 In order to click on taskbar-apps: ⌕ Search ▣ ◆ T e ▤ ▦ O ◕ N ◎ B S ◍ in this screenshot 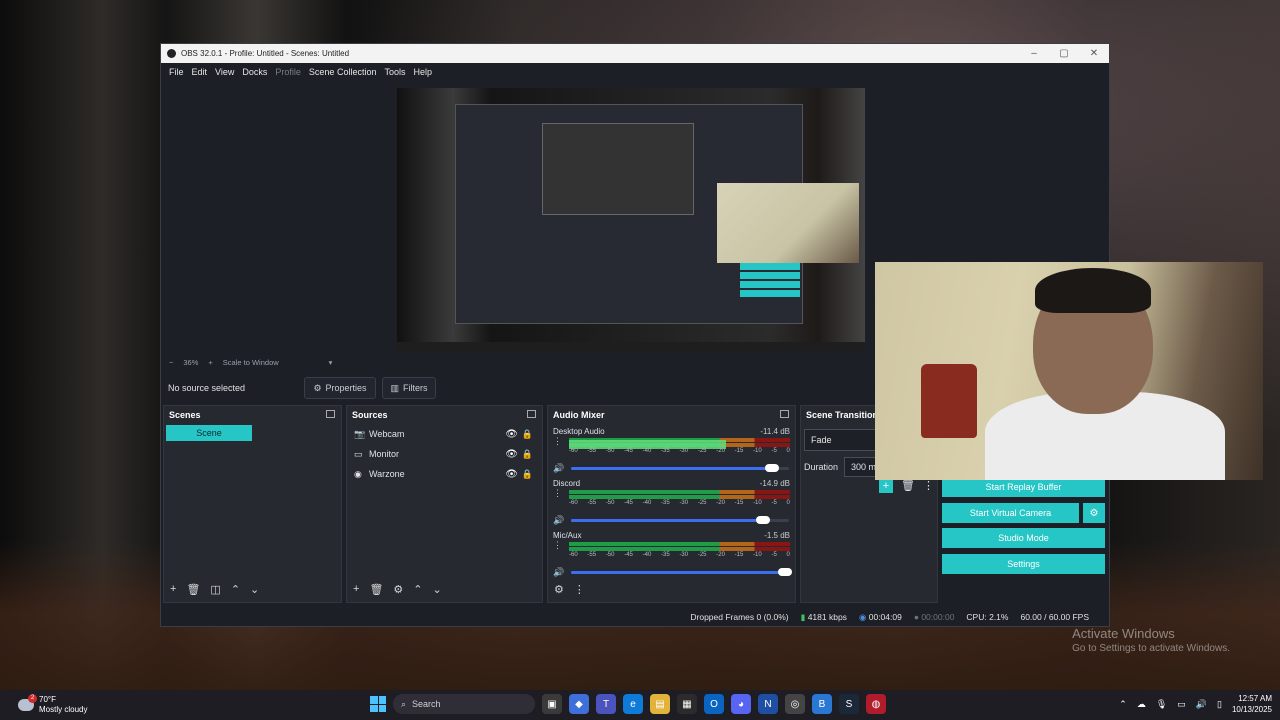, I will do `click(628, 704)`.